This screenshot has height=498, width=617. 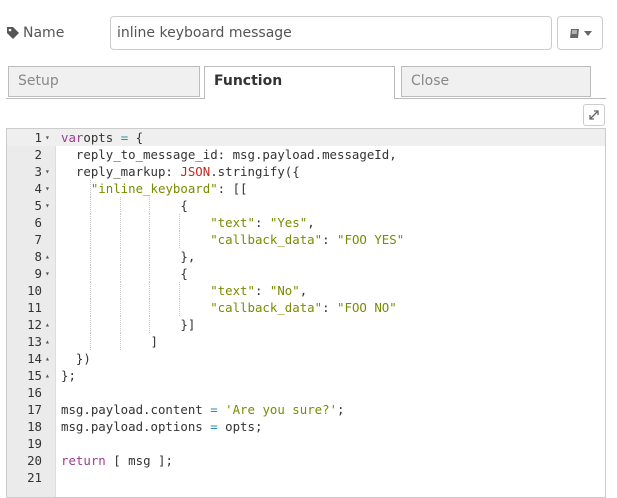 I want to click on code-line: 1 ▾ varopts = {, so click(x=306, y=137).